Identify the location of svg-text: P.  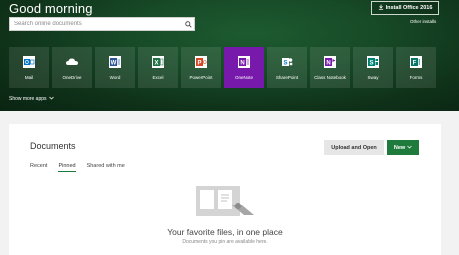
(199, 64).